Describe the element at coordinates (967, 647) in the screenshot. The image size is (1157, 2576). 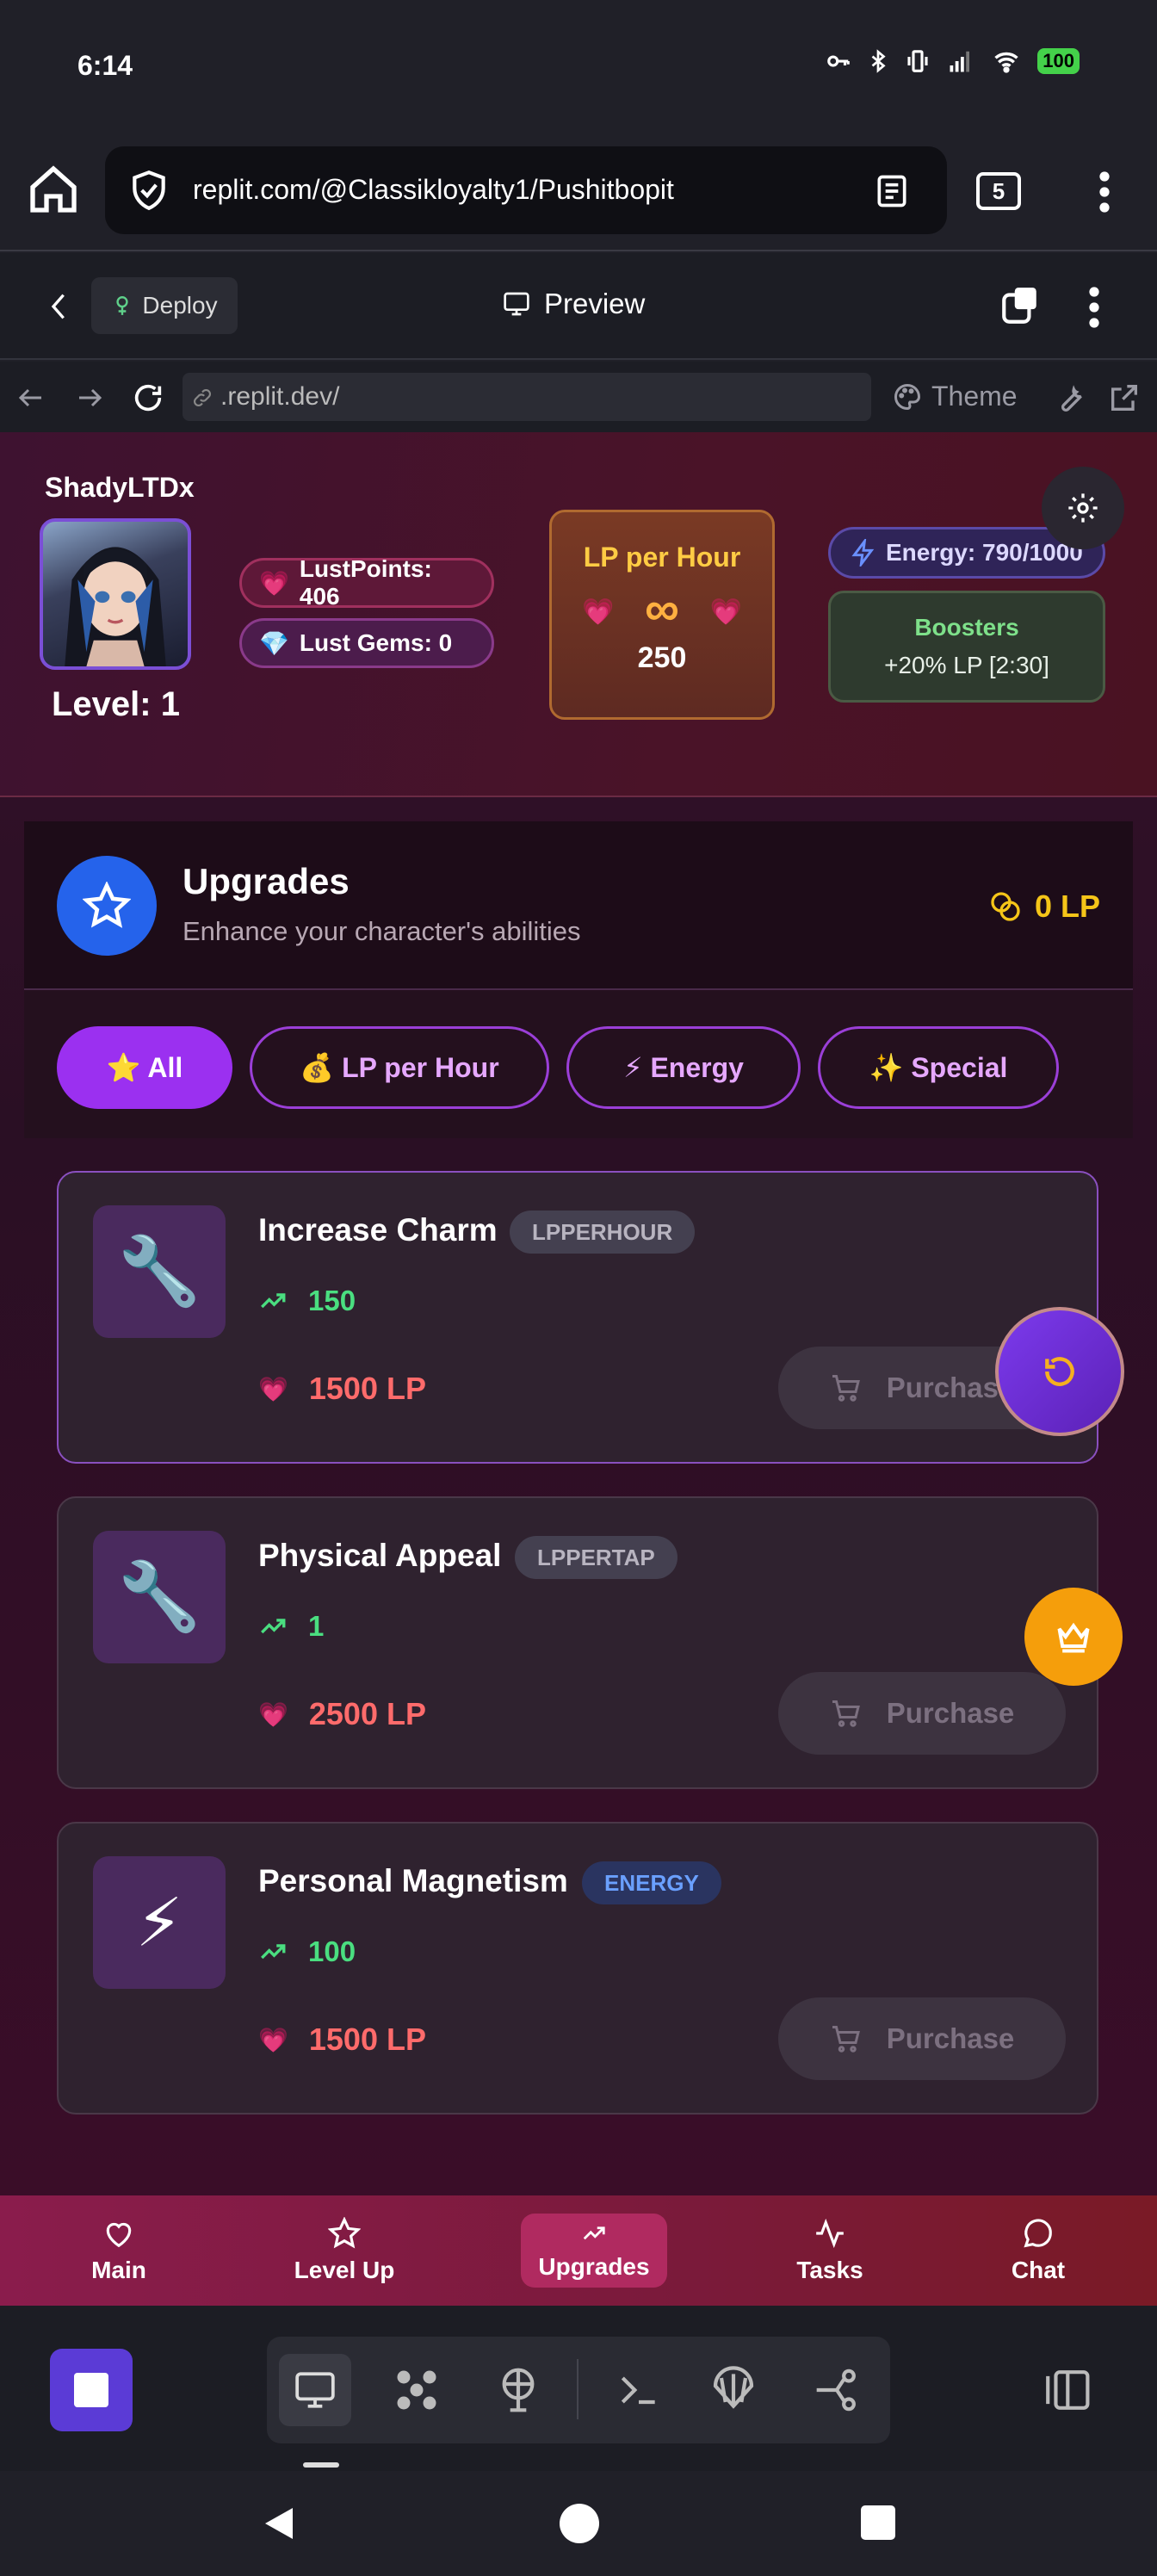
I see `boosters-card: Boosters +20% LP [2:30]` at that location.